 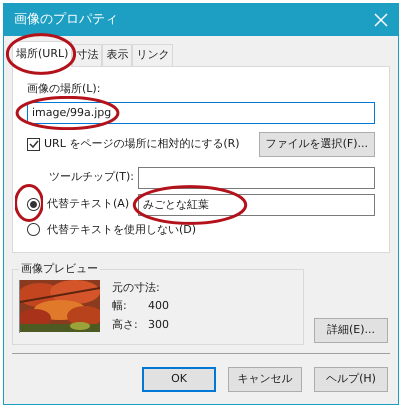 What do you see at coordinates (117, 55) in the screenshot?
I see `tab: 表示` at bounding box center [117, 55].